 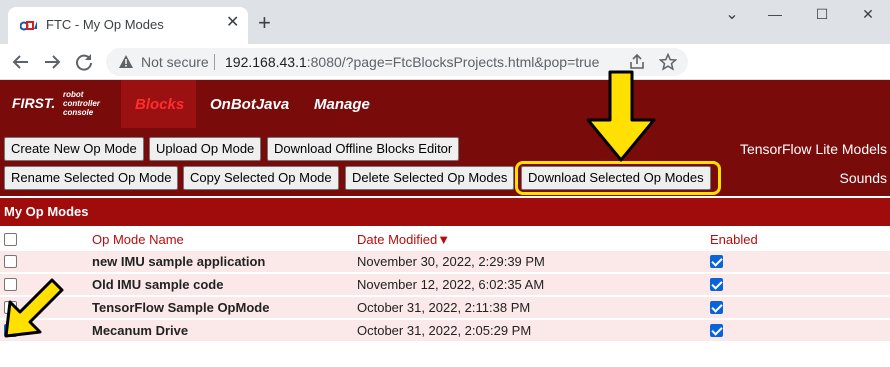 I want to click on sort-descending-icon: ▼, so click(x=444, y=239).